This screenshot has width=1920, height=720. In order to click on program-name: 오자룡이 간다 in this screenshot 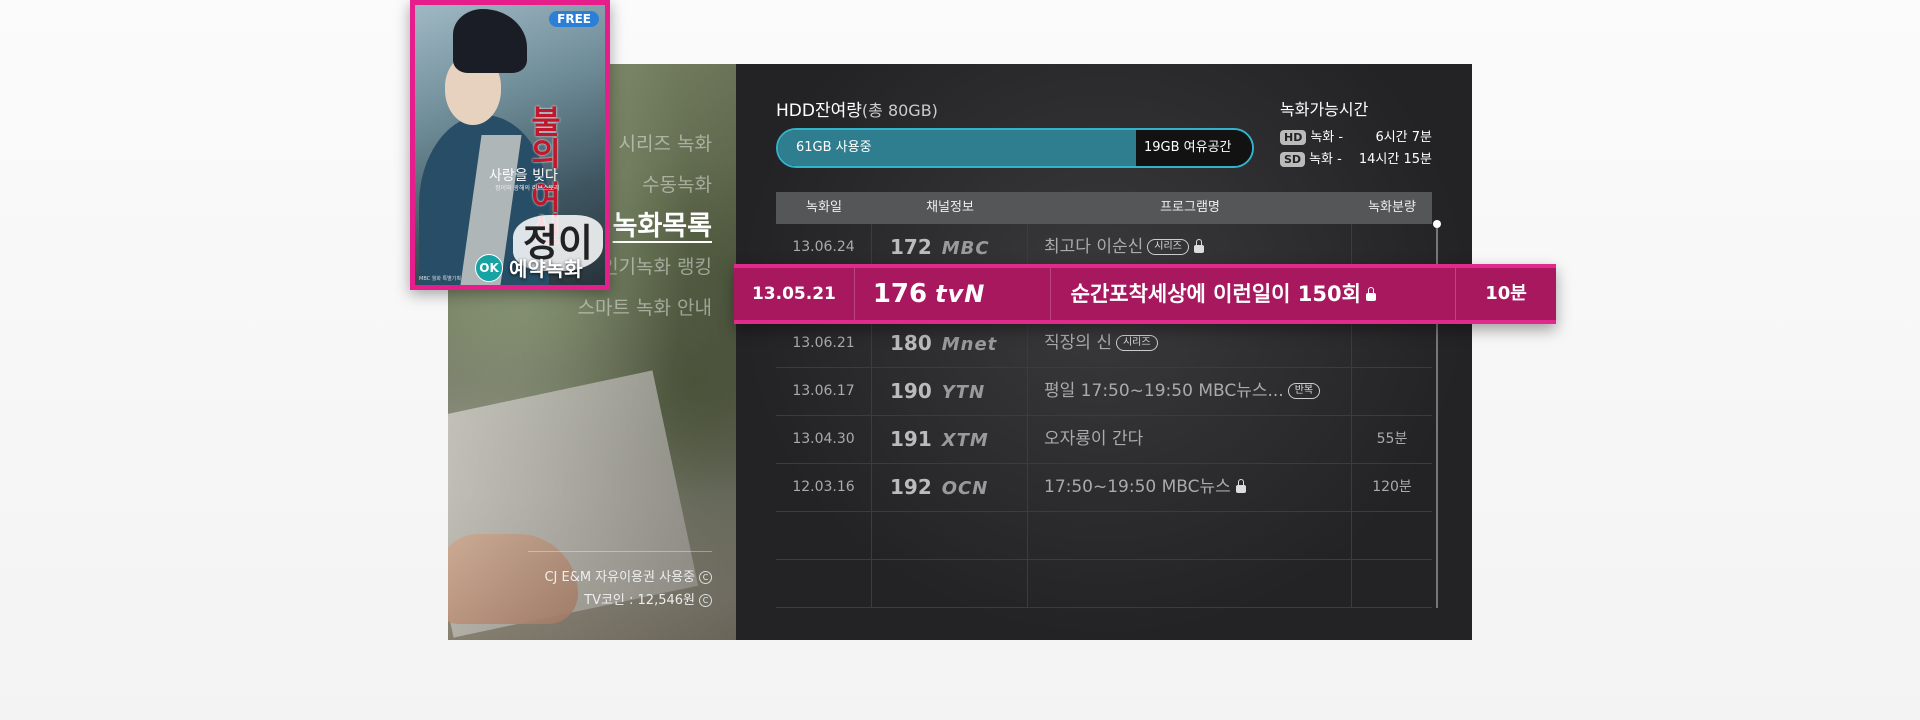, I will do `click(1094, 439)`.